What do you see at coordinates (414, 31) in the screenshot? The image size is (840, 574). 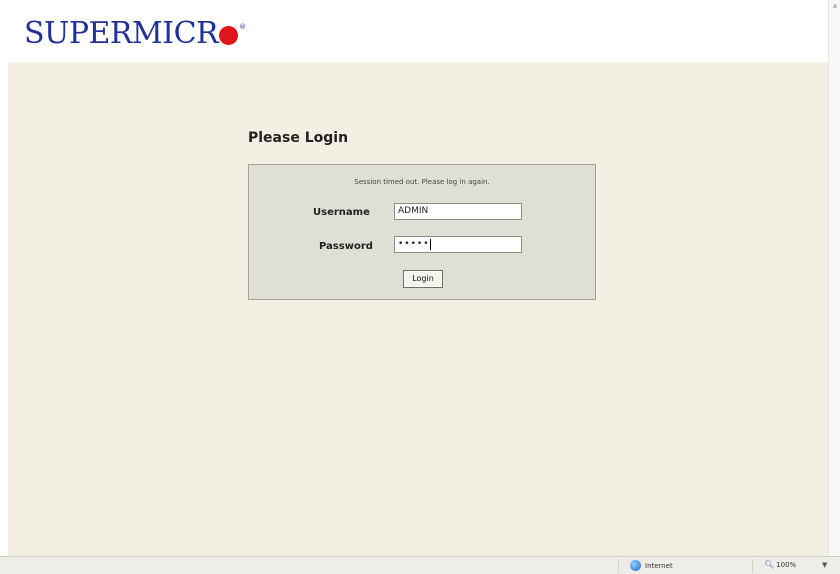 I see `header: SUPERMICR ®` at bounding box center [414, 31].